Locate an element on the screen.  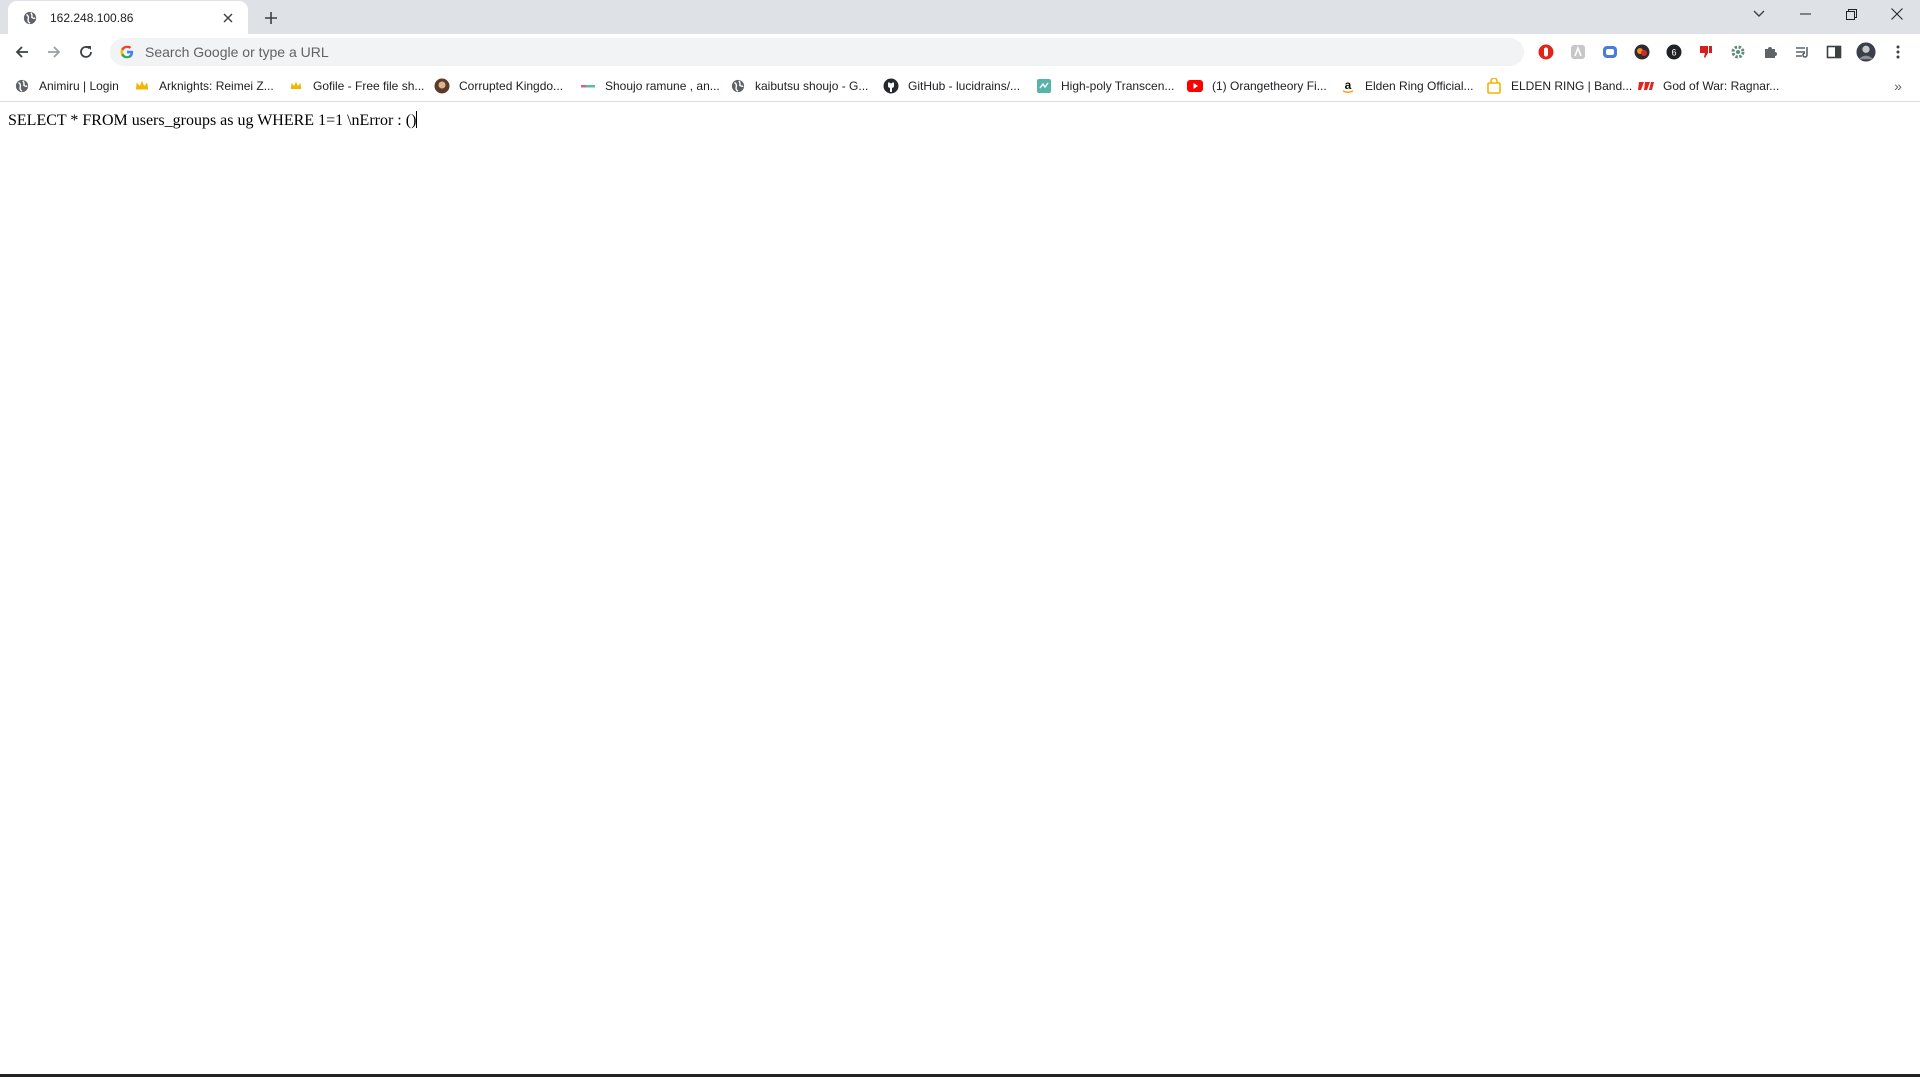
back-button is located at coordinates (22, 52).